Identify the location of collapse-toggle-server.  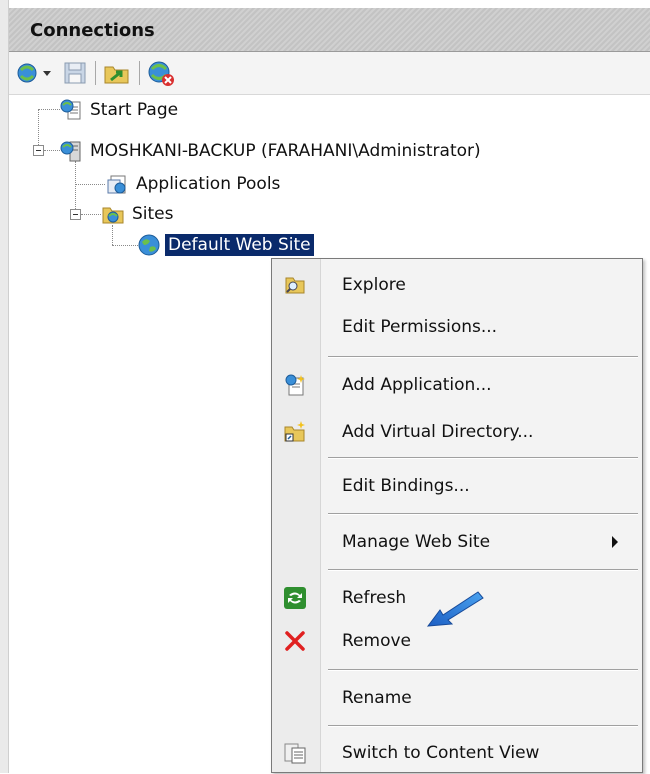
(38, 150).